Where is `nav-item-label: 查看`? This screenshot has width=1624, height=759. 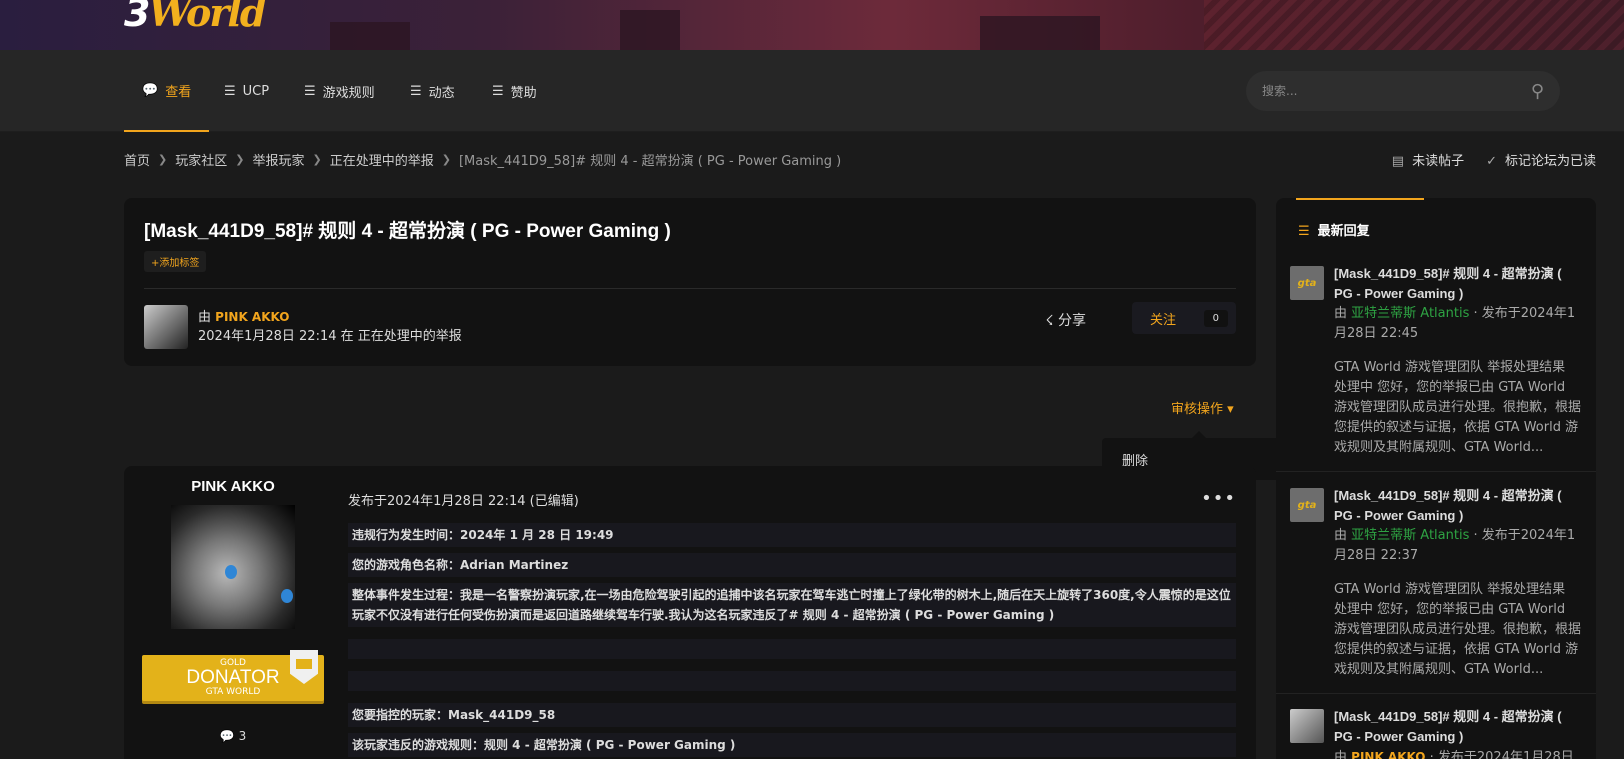
nav-item-label: 查看 is located at coordinates (178, 92).